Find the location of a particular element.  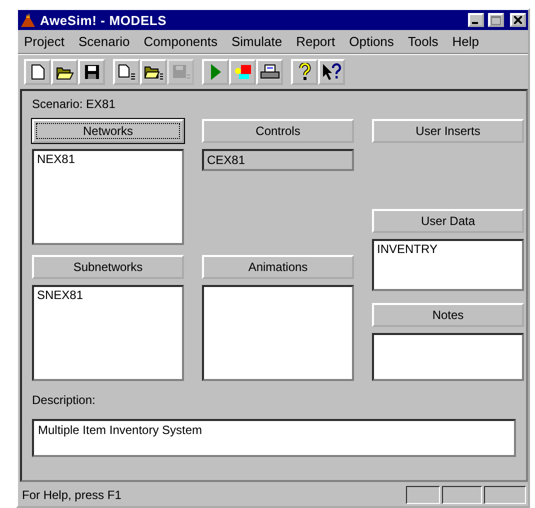

floppy-disk-icon is located at coordinates (181, 72).